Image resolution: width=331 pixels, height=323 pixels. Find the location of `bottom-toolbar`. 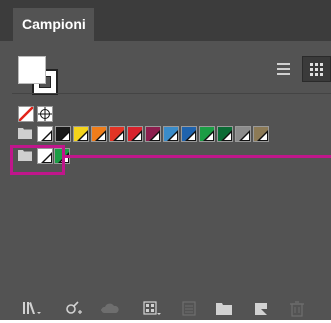

bottom-toolbar is located at coordinates (165, 308).